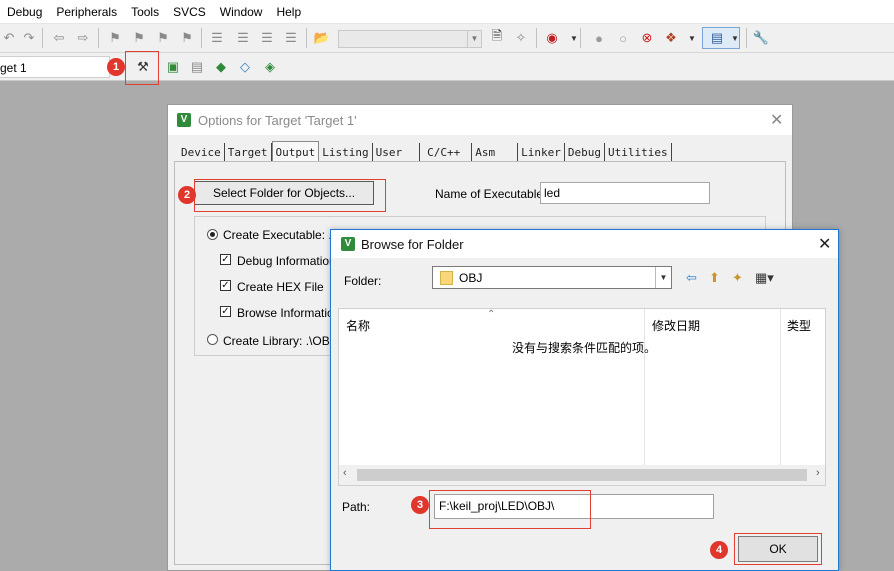 This screenshot has height=571, width=894. I want to click on debug-session-icon: ◉, so click(552, 38).